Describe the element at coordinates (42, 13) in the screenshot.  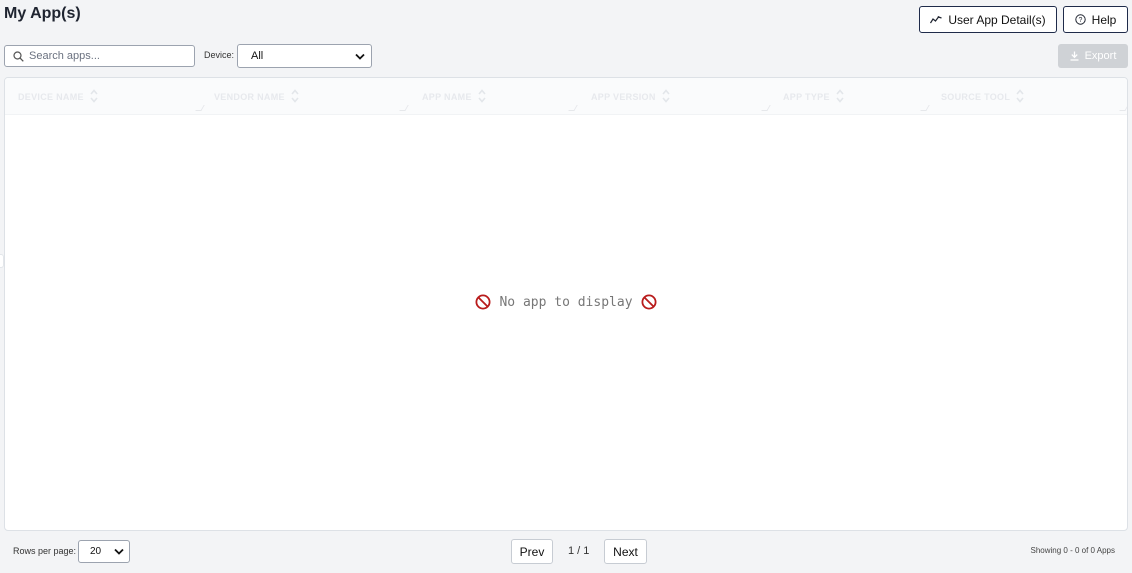
I see `page-title: My App(s)` at that location.